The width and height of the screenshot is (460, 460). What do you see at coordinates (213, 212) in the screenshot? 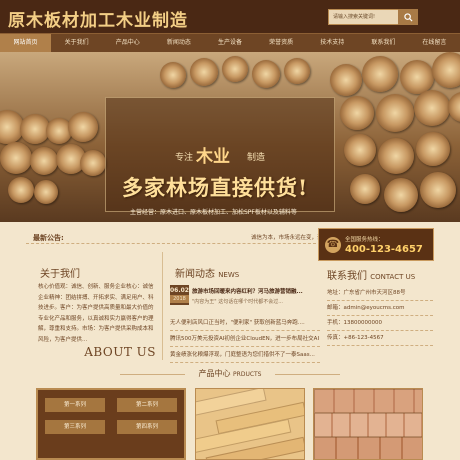
I see `banner-subline: 主营经营：原木进口、原木板材加工、加松SPF板材以及辅料等` at bounding box center [213, 212].